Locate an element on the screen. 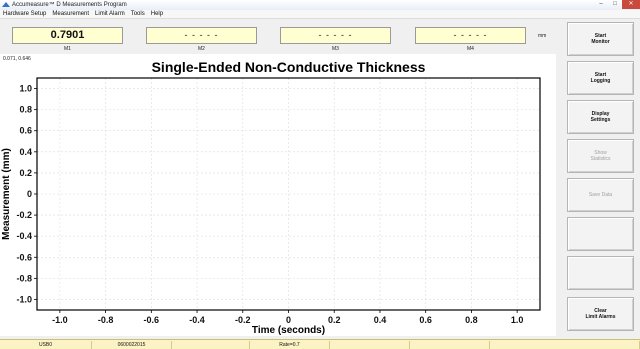 The image size is (640, 349). status-port: USB0 is located at coordinates (46, 345).